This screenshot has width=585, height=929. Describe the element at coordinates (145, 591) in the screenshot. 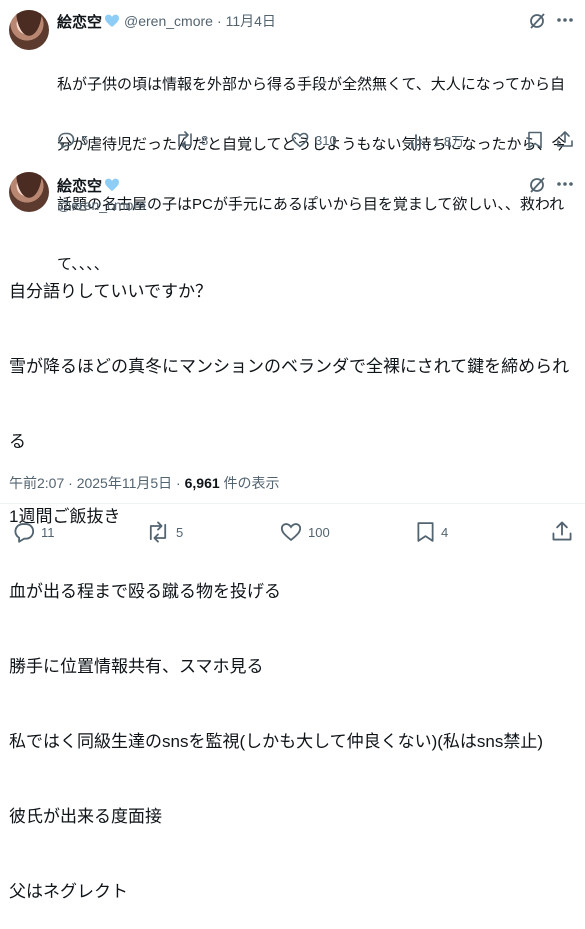

I see `text-line: 血が出る程まで殴る蹴る物を投げる` at that location.